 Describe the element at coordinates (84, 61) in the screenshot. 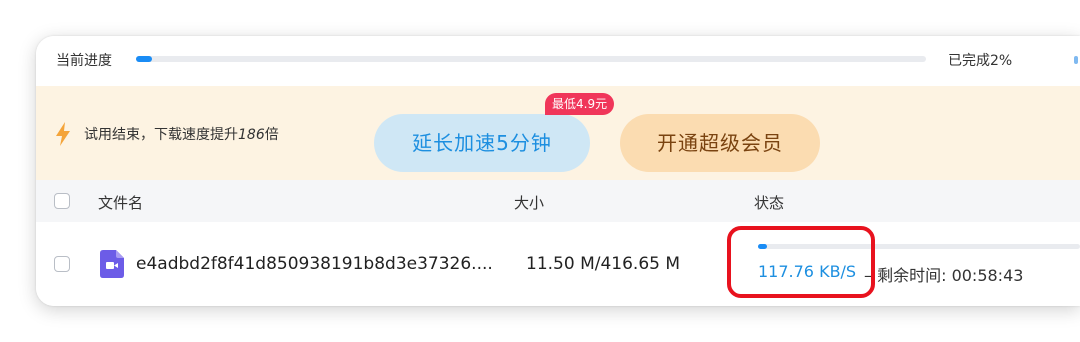

I see `progress-label: 当前进度` at that location.